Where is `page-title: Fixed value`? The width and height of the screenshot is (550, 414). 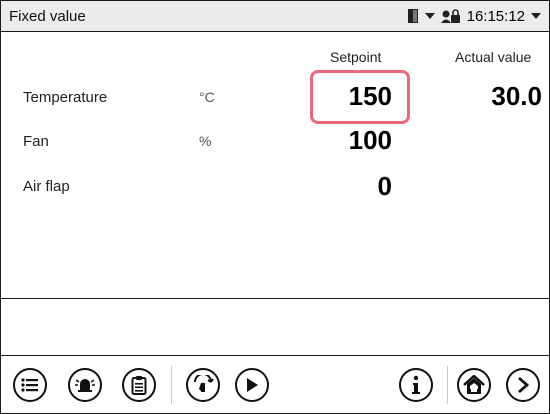
page-title: Fixed value is located at coordinates (47, 16).